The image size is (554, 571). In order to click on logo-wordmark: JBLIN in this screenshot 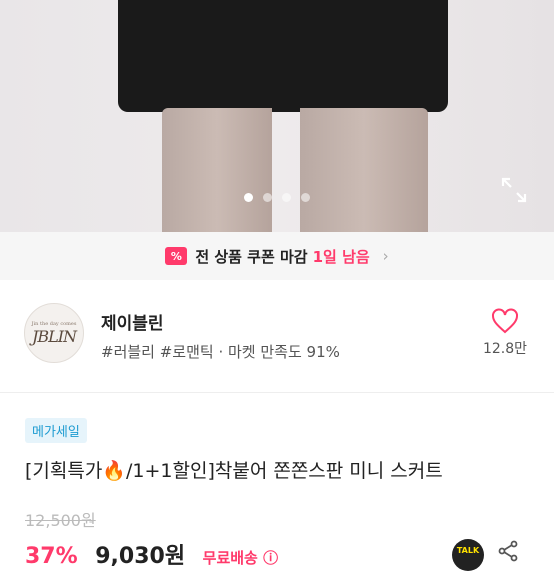, I will do `click(54, 336)`.